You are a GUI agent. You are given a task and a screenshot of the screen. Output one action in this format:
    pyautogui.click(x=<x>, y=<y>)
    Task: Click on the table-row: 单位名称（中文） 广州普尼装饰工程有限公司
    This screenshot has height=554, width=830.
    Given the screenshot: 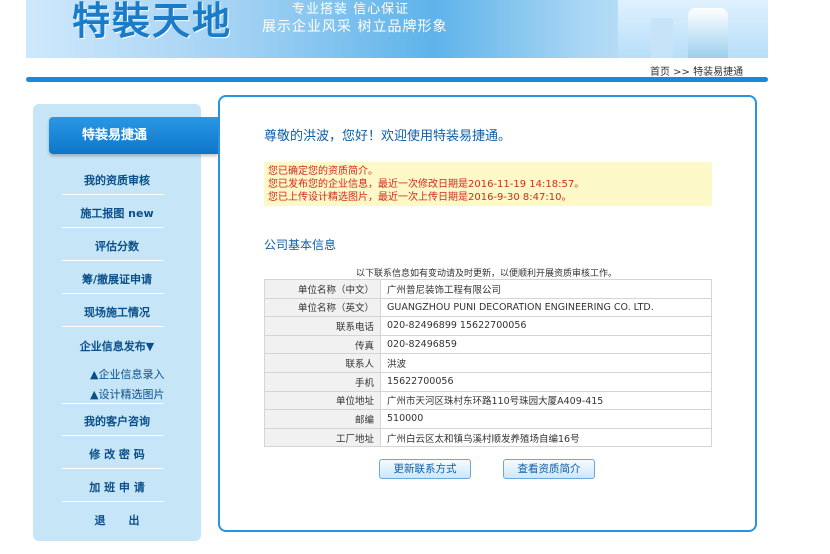 What is the action you would take?
    pyautogui.click(x=488, y=289)
    